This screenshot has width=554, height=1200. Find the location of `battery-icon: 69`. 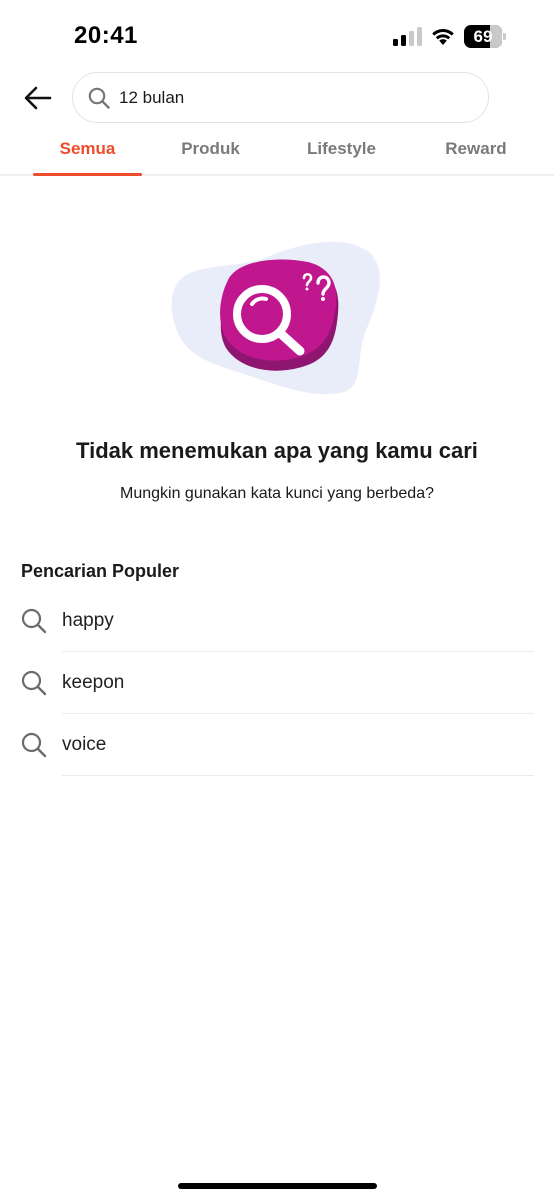

battery-icon: 69 is located at coordinates (485, 36).